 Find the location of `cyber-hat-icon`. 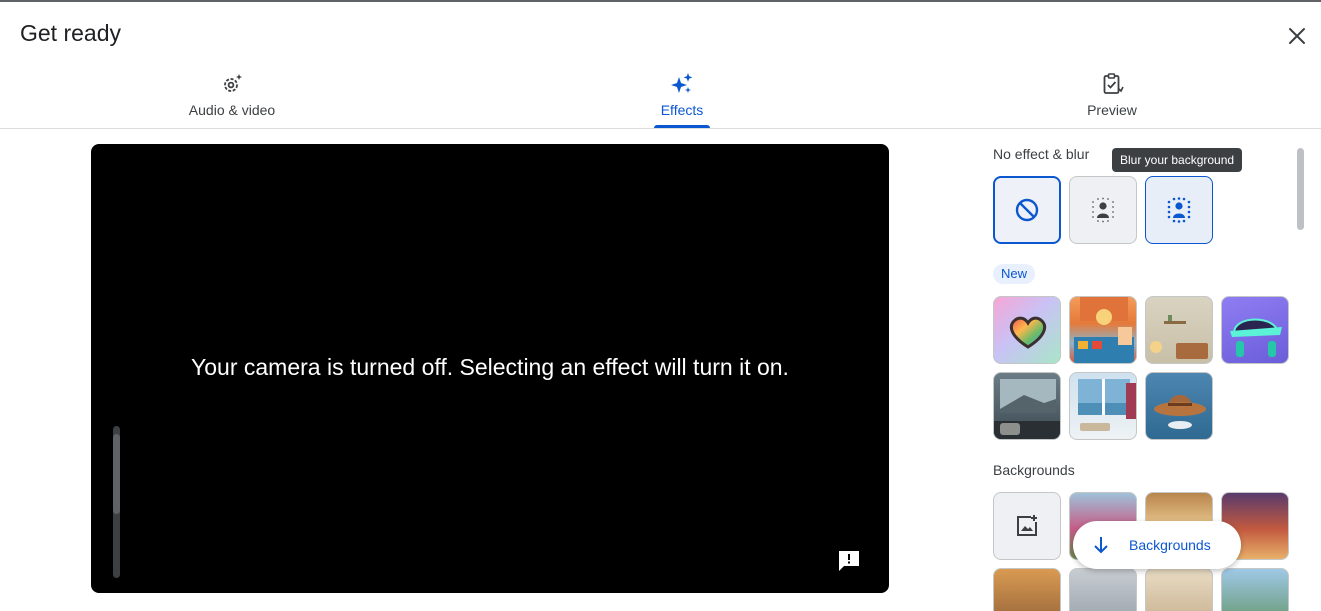

cyber-hat-icon is located at coordinates (1256, 337).